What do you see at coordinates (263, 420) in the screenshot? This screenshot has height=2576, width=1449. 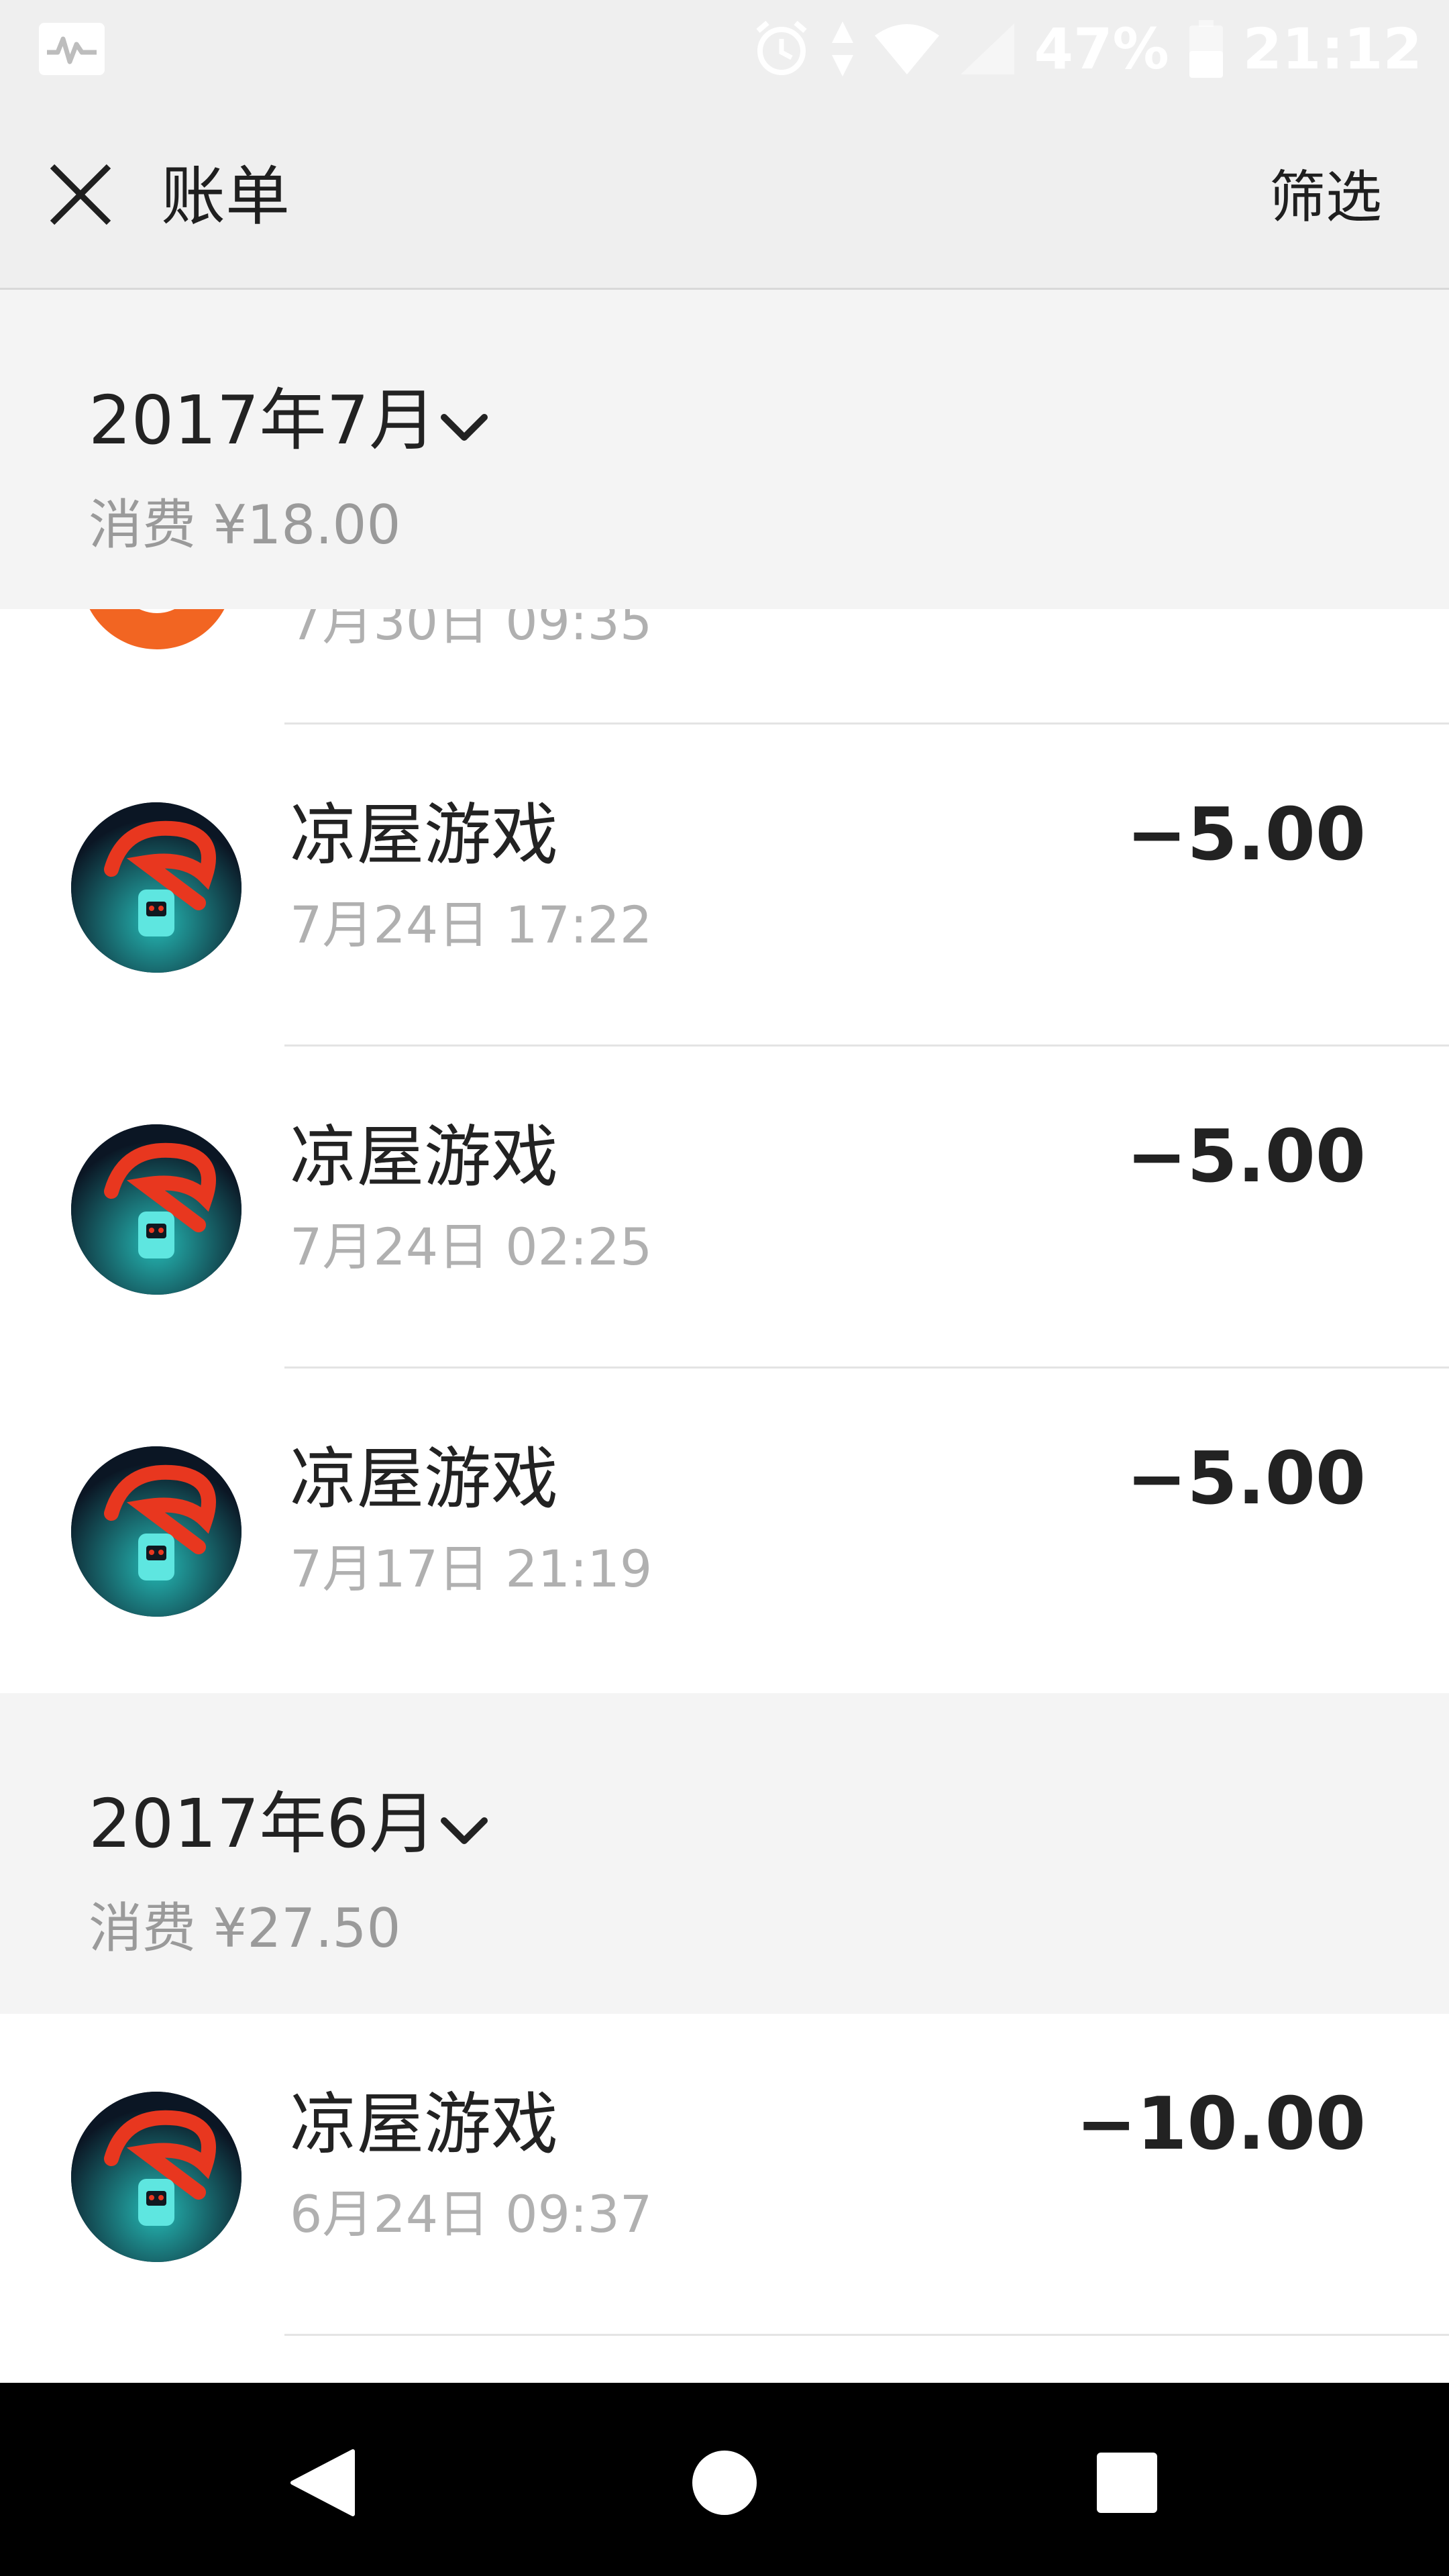 I see `month-title: 2017年7月` at bounding box center [263, 420].